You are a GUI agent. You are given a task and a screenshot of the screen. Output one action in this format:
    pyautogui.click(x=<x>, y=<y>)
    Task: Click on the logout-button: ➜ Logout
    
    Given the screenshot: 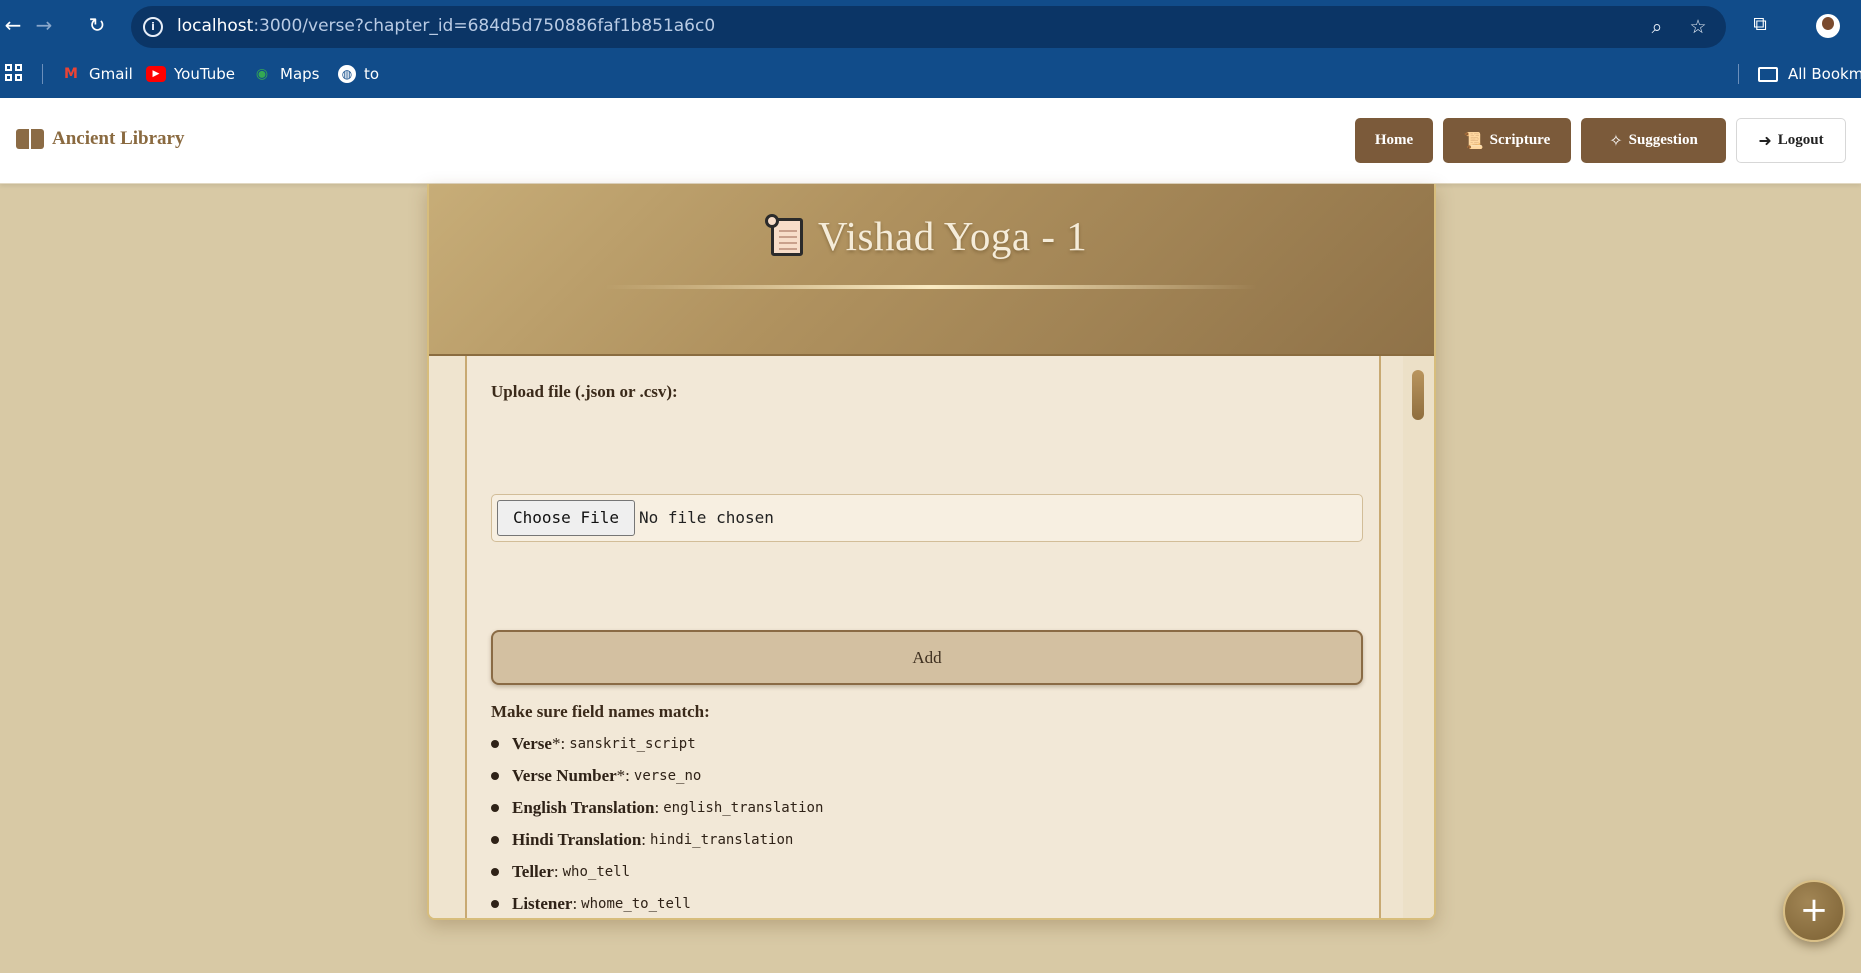 What is the action you would take?
    pyautogui.click(x=1791, y=140)
    